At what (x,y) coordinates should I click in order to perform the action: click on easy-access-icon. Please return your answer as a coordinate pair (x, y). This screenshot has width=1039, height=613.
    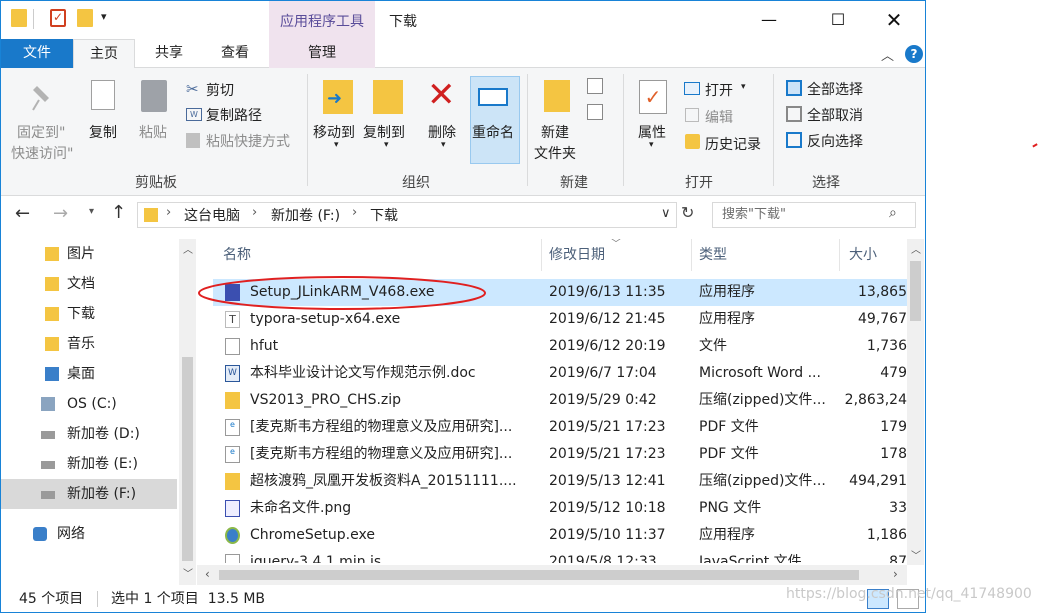
    Looking at the image, I should click on (595, 112).